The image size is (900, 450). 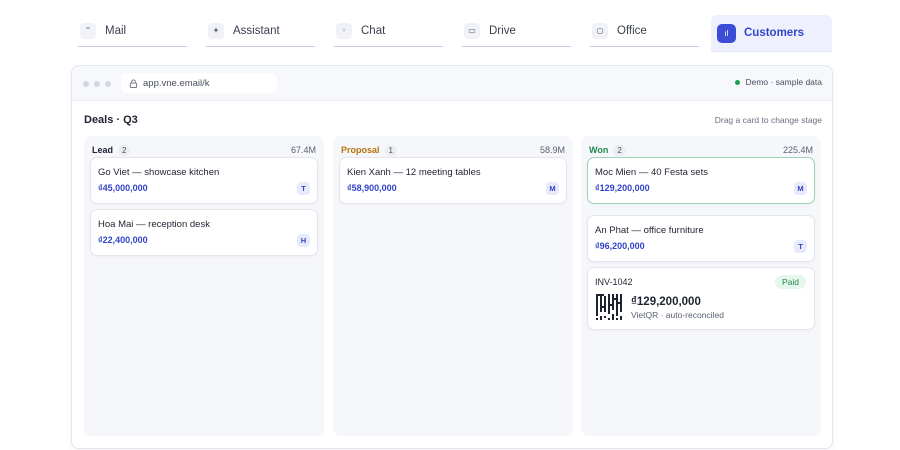 I want to click on tab-label: Chat, so click(x=373, y=30).